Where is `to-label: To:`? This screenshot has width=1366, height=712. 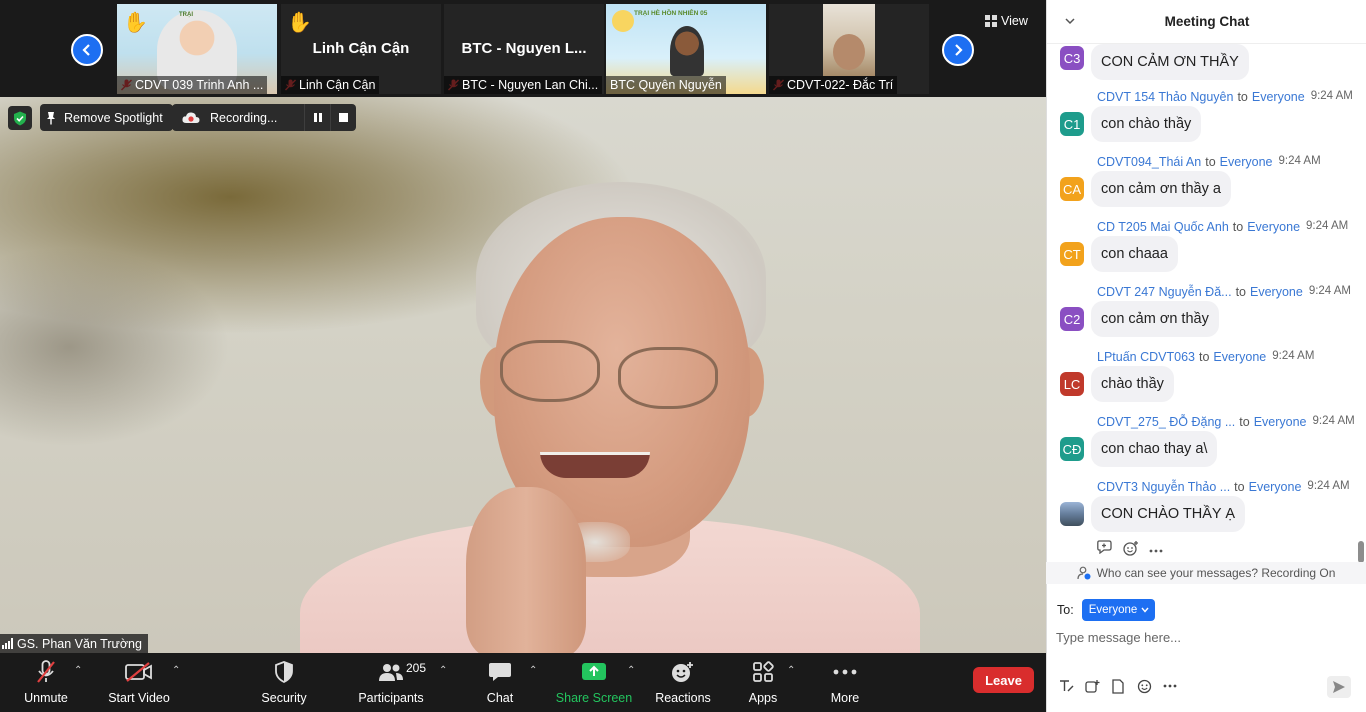 to-label: To: is located at coordinates (1065, 610).